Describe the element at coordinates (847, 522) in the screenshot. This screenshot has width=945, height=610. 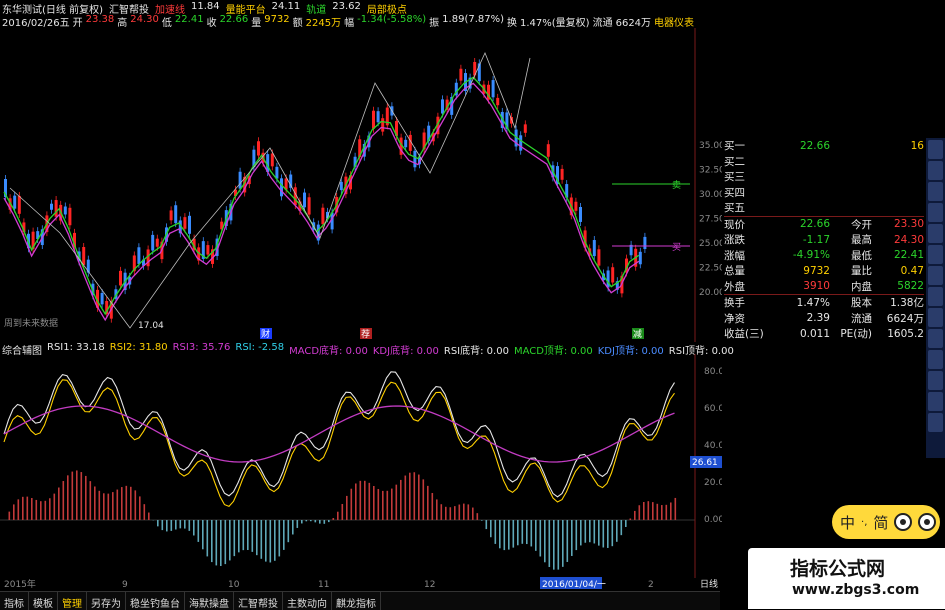
I see `lang-zh: 中` at that location.